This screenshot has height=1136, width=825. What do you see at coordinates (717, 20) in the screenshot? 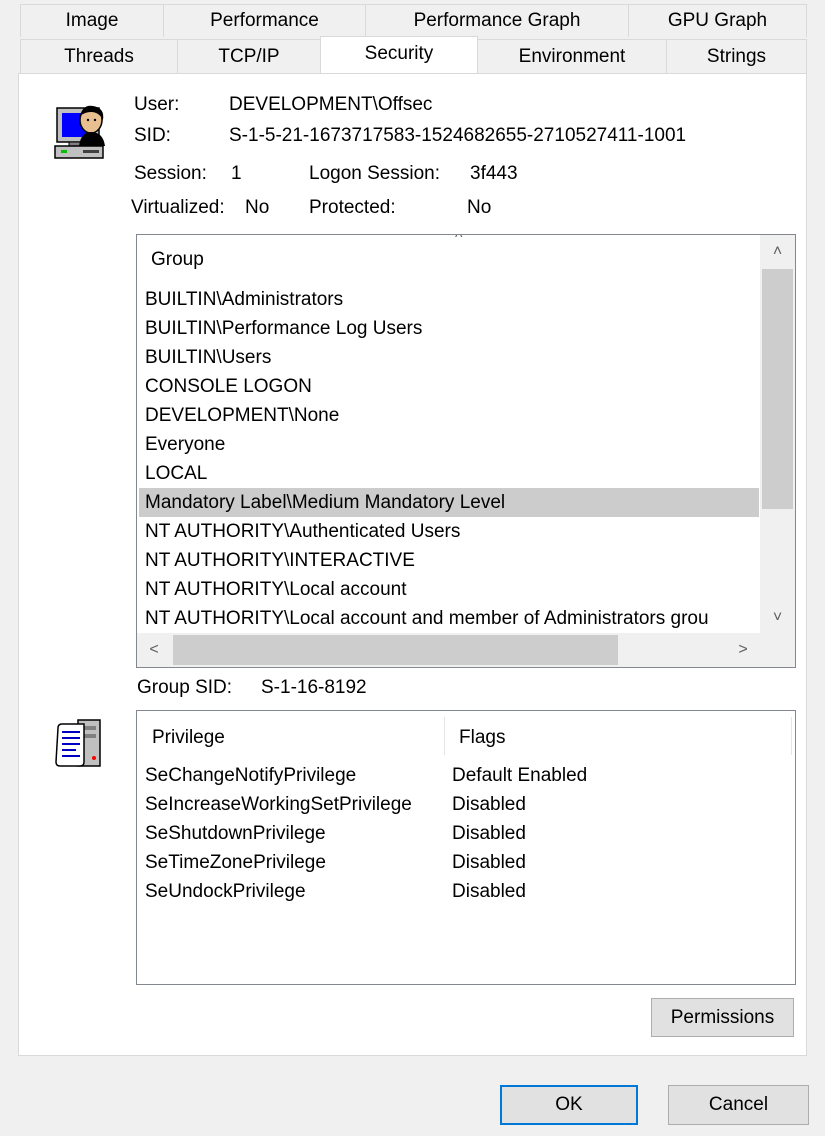
I see `tab-gpu-graph: GPU Graph` at bounding box center [717, 20].